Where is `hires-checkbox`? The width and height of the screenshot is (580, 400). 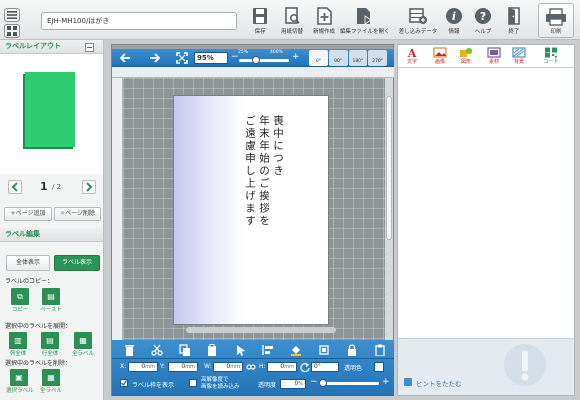 hires-checkbox is located at coordinates (193, 383).